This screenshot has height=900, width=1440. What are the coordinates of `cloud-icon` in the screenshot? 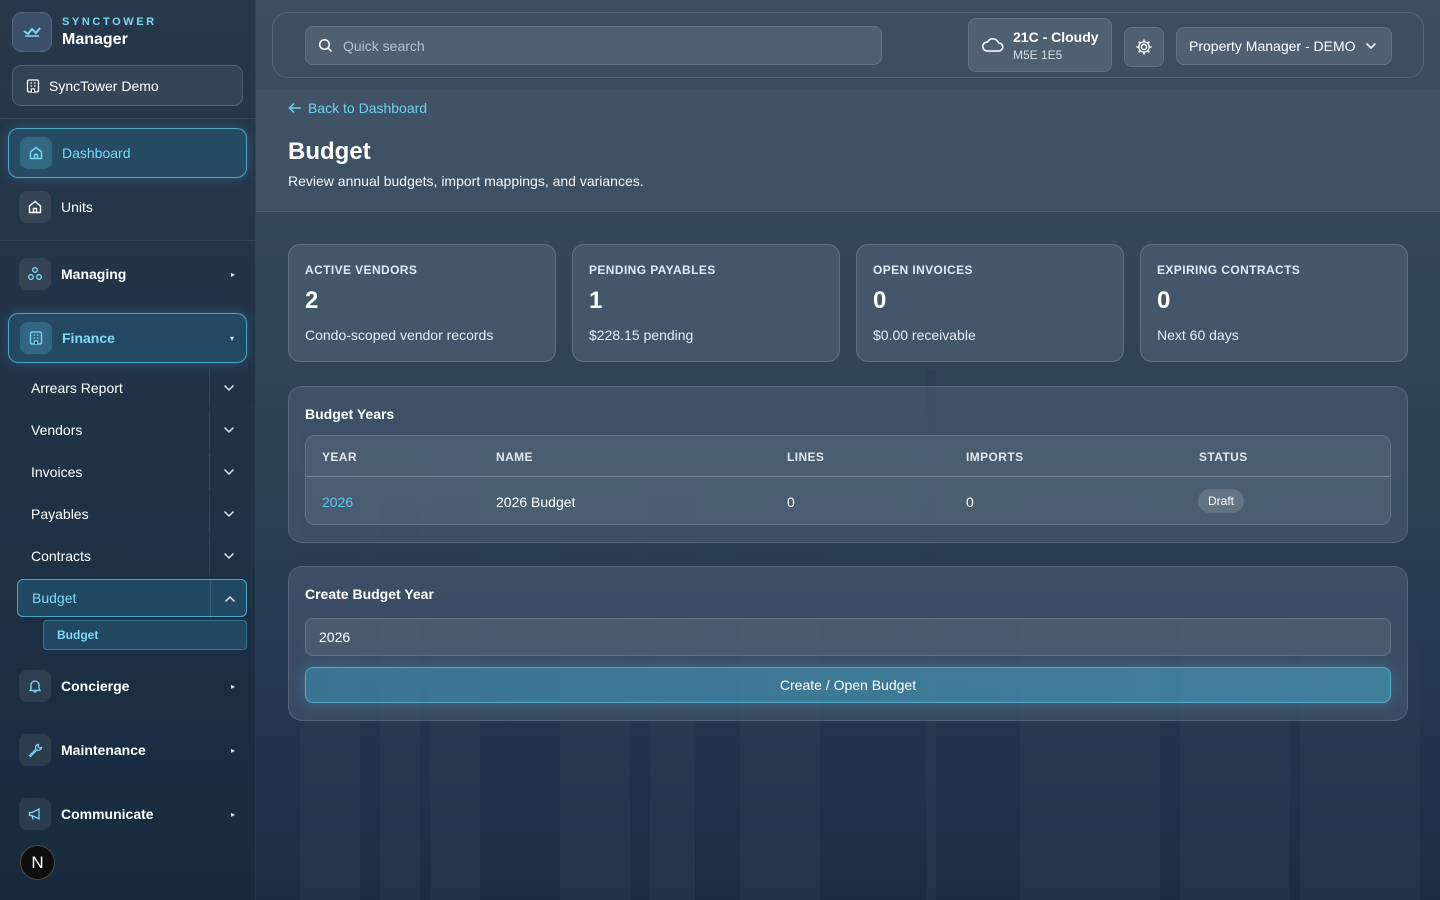 It's located at (992, 45).